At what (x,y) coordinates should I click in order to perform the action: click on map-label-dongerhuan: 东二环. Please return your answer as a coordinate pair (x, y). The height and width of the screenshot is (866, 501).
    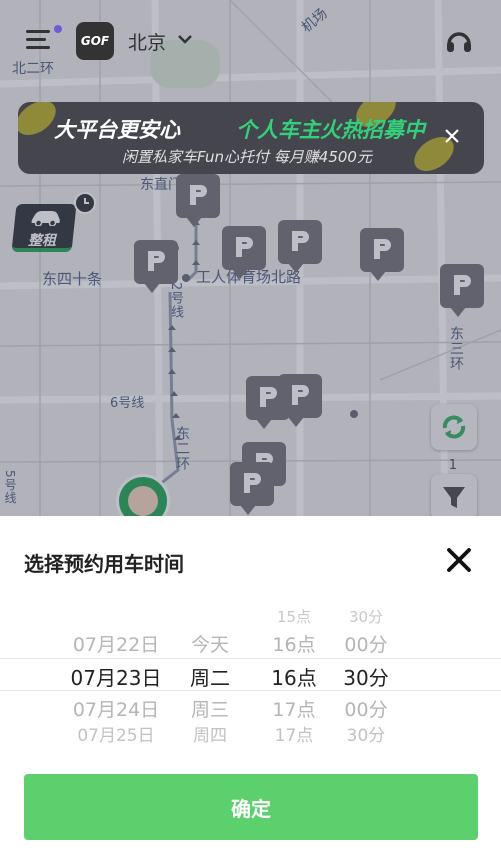
    Looking at the image, I should click on (182, 448).